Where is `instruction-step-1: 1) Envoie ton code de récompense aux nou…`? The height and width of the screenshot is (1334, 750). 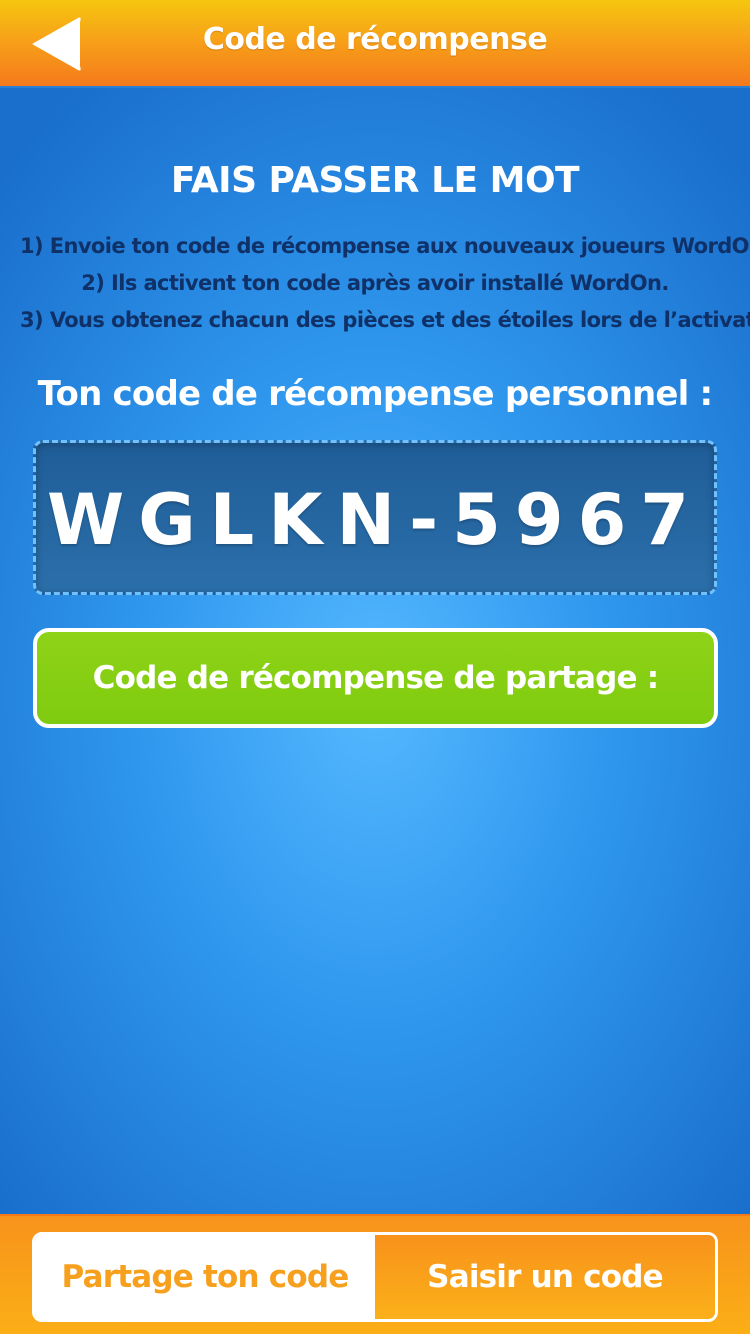
instruction-step-1: 1) Envoie ton code de récompense aux nou… is located at coordinates (385, 246).